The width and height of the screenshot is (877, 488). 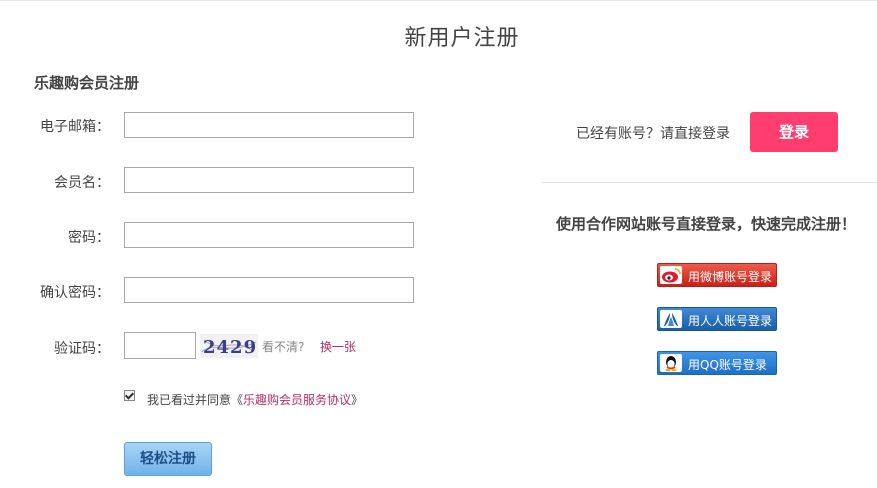 I want to click on confirm-password-label: 确认密码：, so click(x=75, y=293).